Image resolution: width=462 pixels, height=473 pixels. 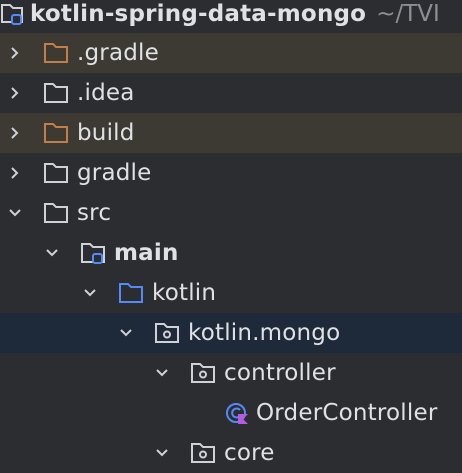 I want to click on tree-row-src: src, so click(x=231, y=213).